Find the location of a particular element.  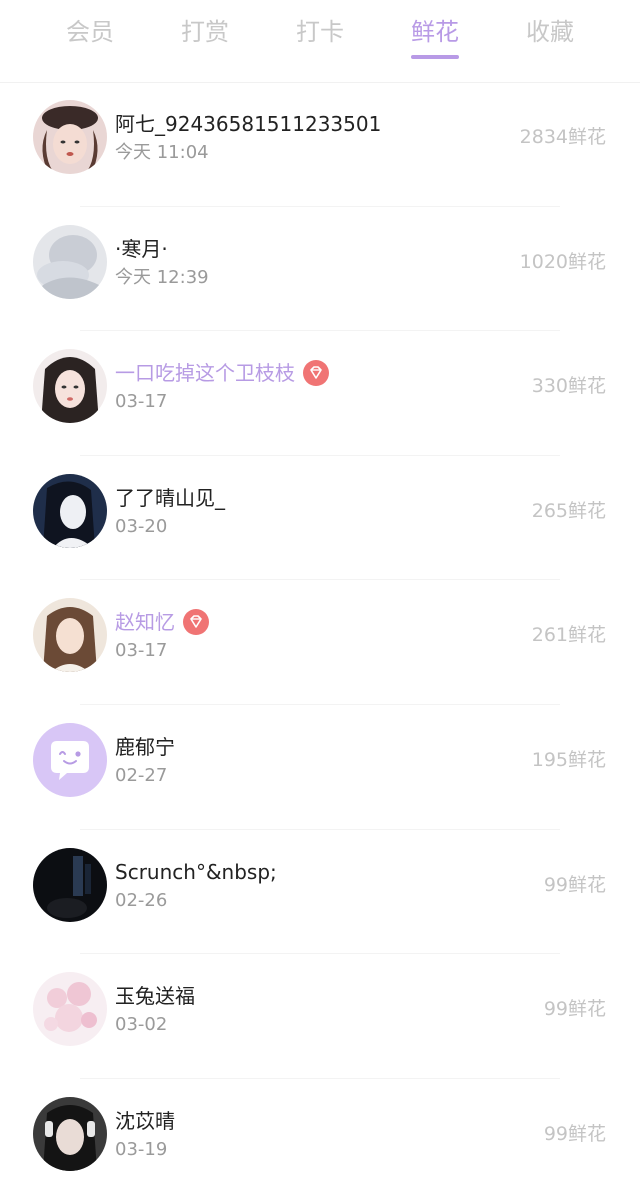

flower-amount: 1020鲜花 is located at coordinates (562, 261).